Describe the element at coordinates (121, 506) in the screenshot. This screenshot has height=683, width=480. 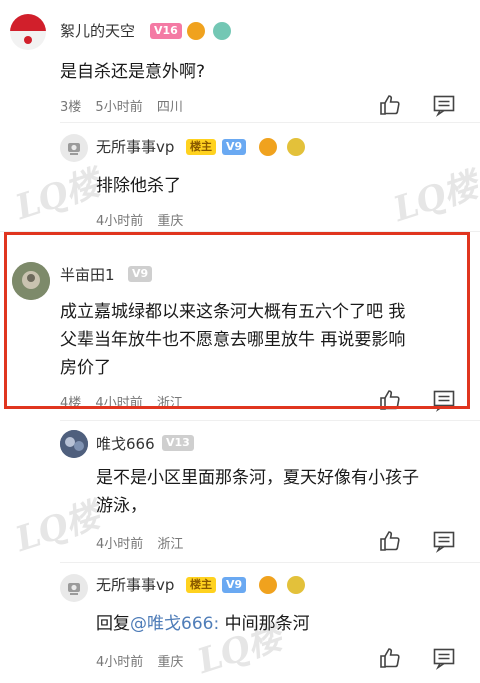
I see `comment-text-line: 游泳，` at that location.